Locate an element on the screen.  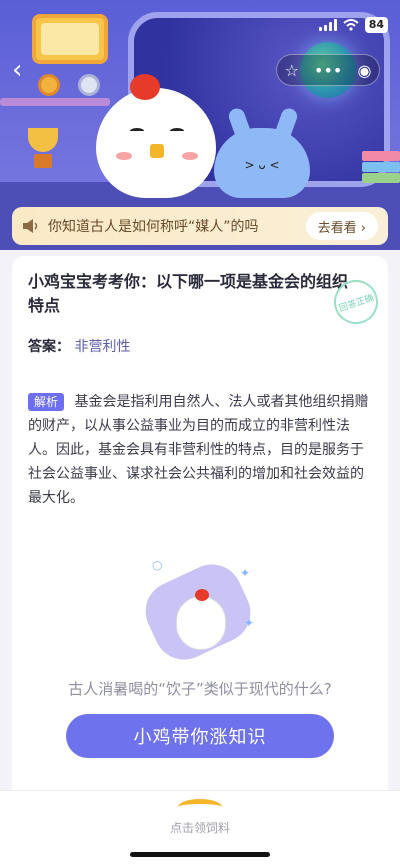
learn-more-button: 小鸡带你涨知识 is located at coordinates (200, 736).